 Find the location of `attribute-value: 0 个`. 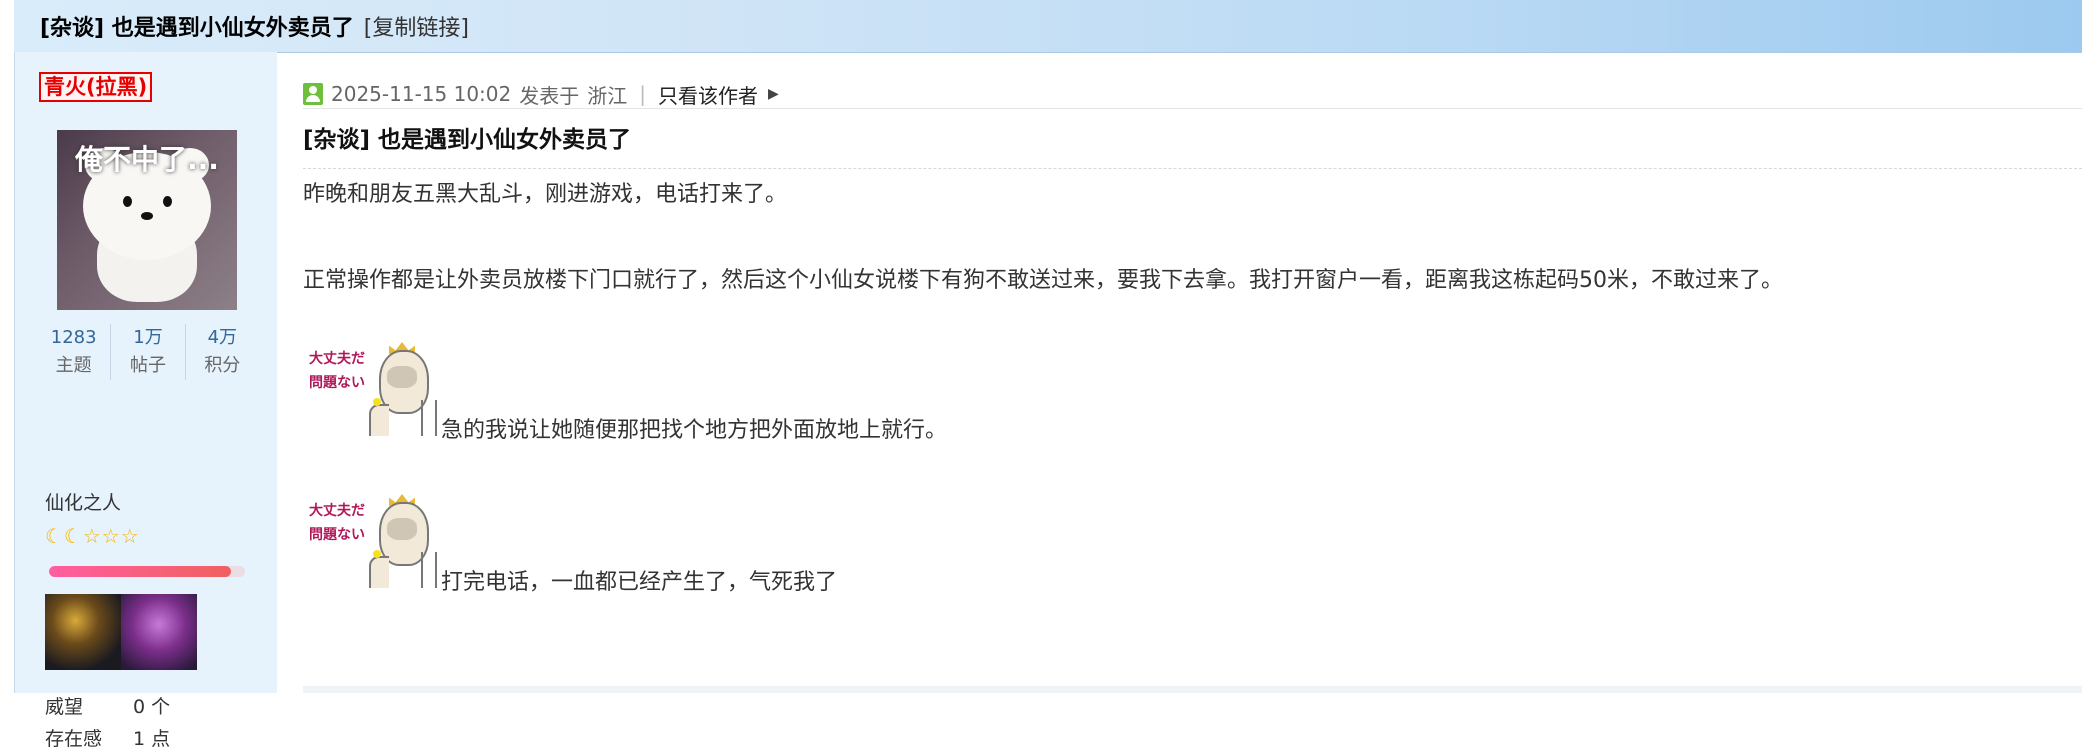

attribute-value: 0 个 is located at coordinates (152, 707).